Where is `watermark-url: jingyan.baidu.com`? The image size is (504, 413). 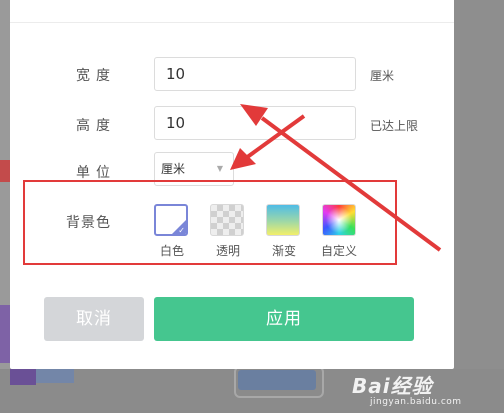 watermark-url: jingyan.baidu.com is located at coordinates (416, 402).